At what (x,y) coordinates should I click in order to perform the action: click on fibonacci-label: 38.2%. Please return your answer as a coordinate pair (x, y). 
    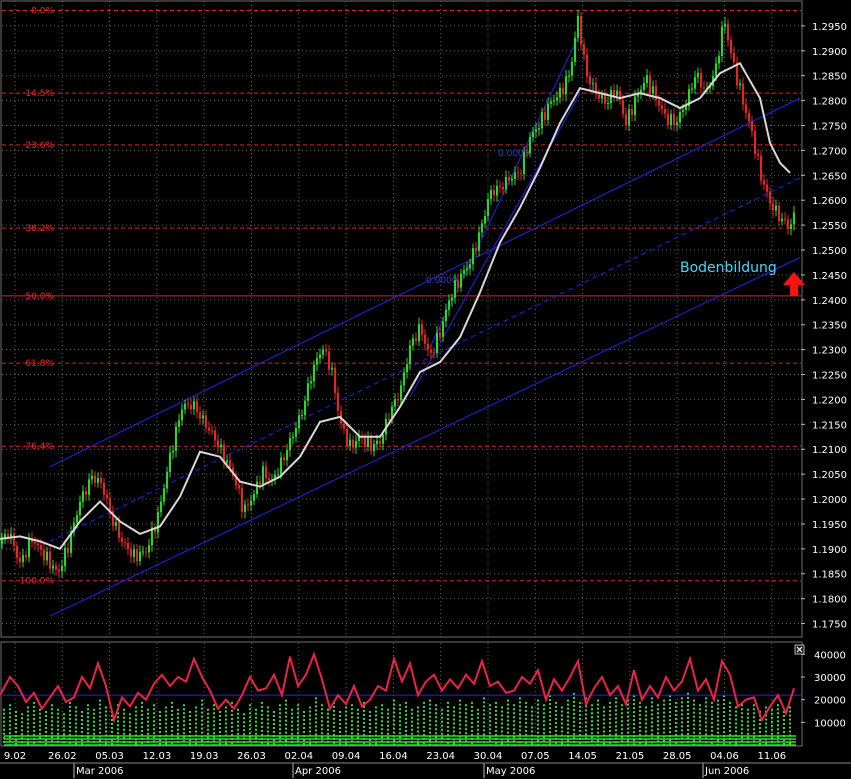
    Looking at the image, I should click on (39, 229).